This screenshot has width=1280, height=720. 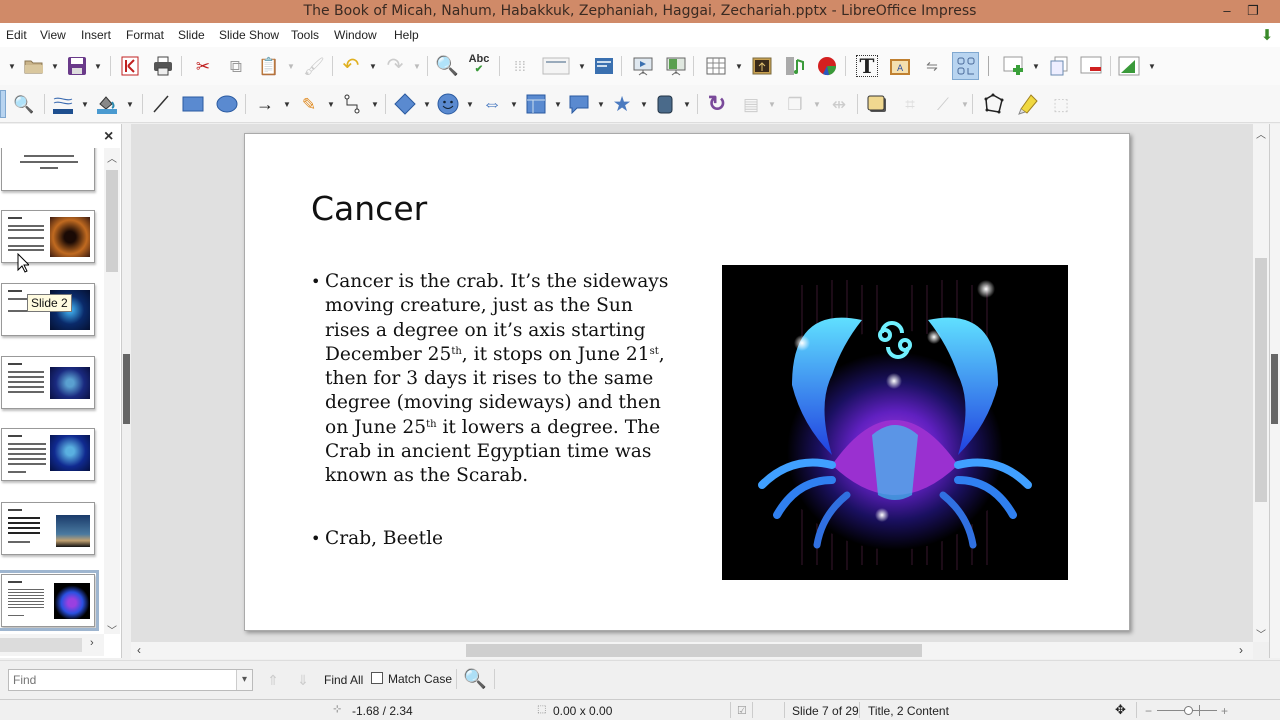 I want to click on canvas-vscroll-thumb, so click(x=1261, y=380).